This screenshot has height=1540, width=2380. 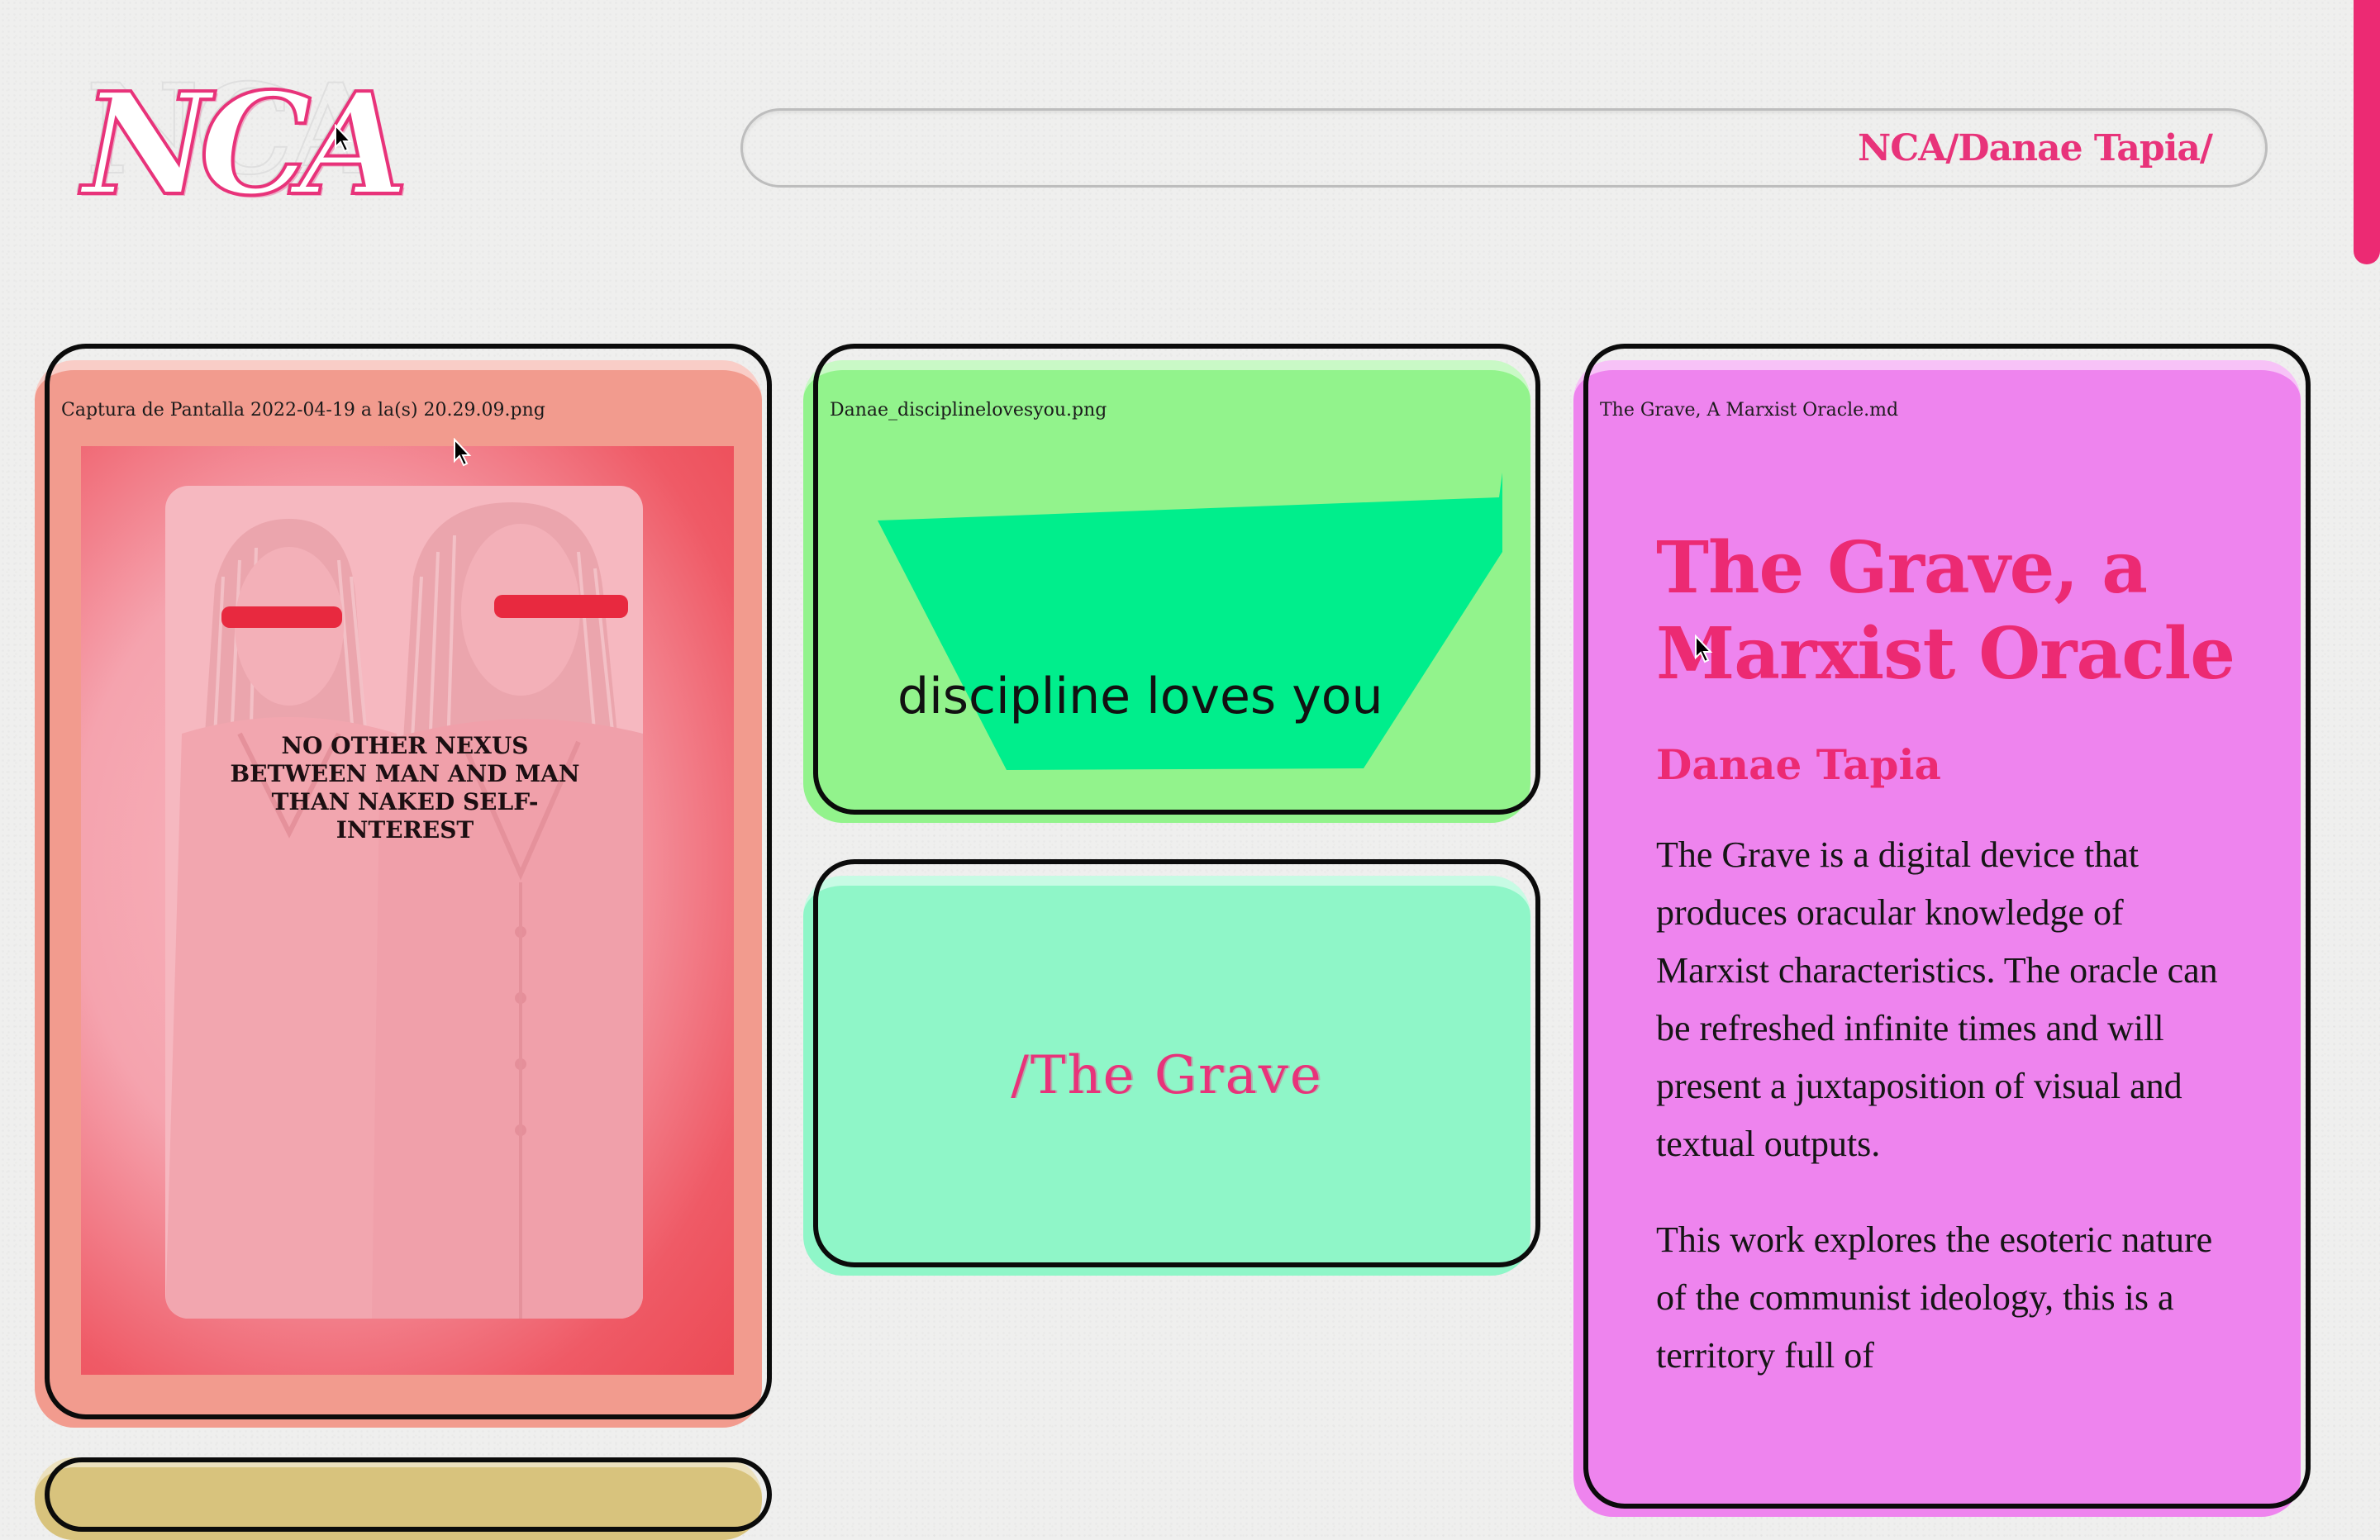 I want to click on the-grave-link: /The Grave, so click(x=1166, y=1076).